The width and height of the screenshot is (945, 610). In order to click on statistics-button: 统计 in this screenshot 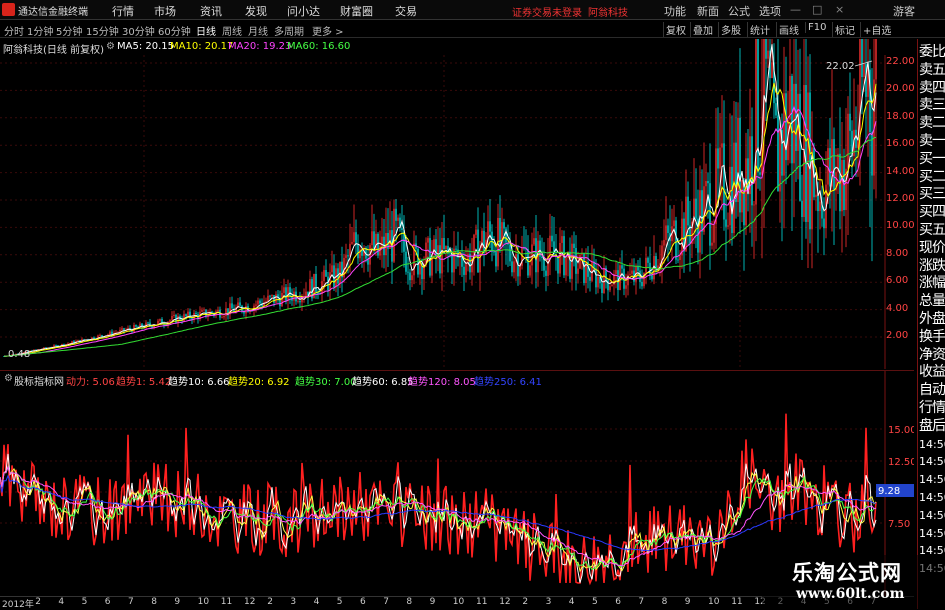, I will do `click(759, 29)`.